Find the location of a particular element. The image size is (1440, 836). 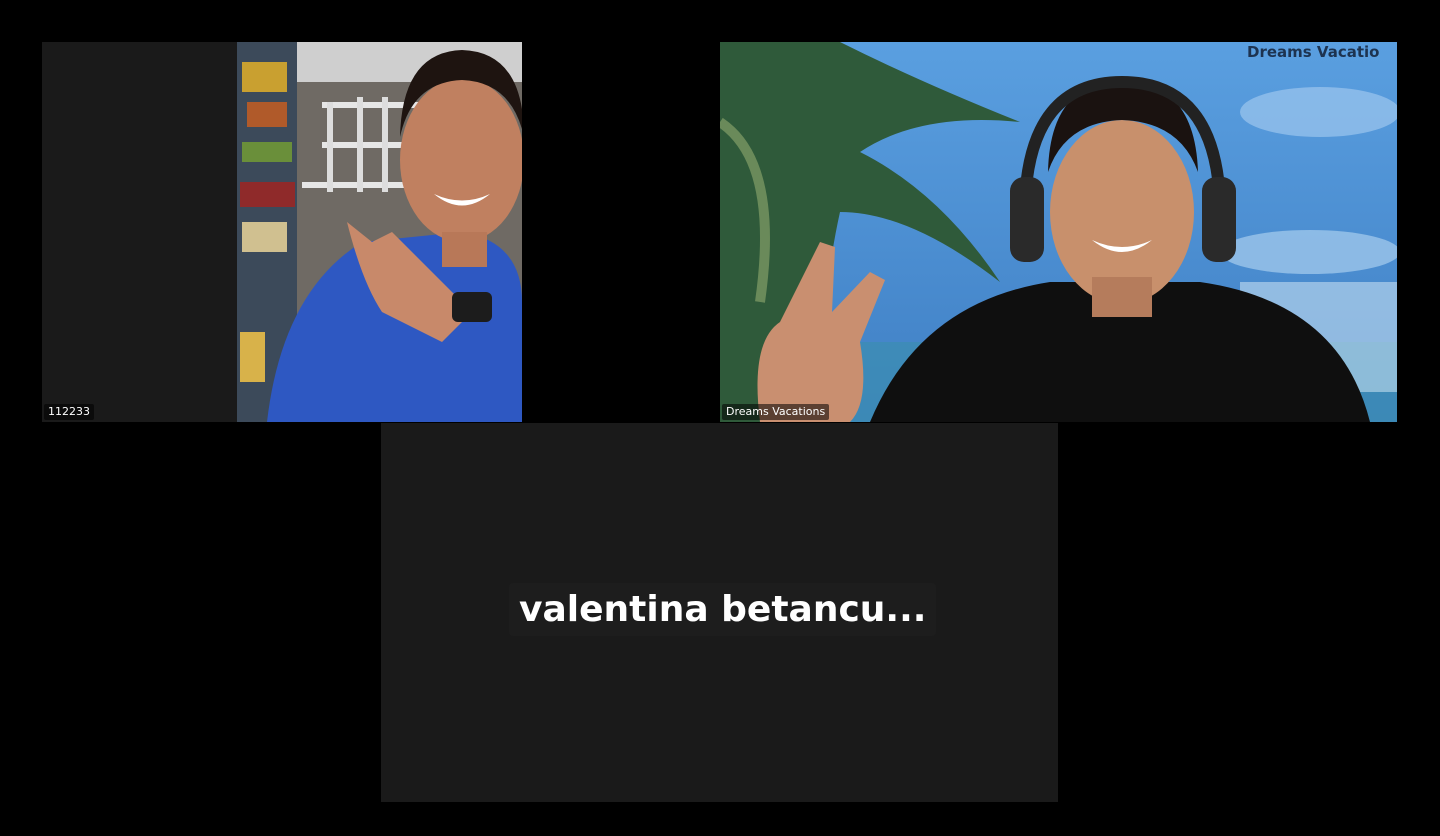

participant-name-tag: Dreams Vacations is located at coordinates (776, 412).